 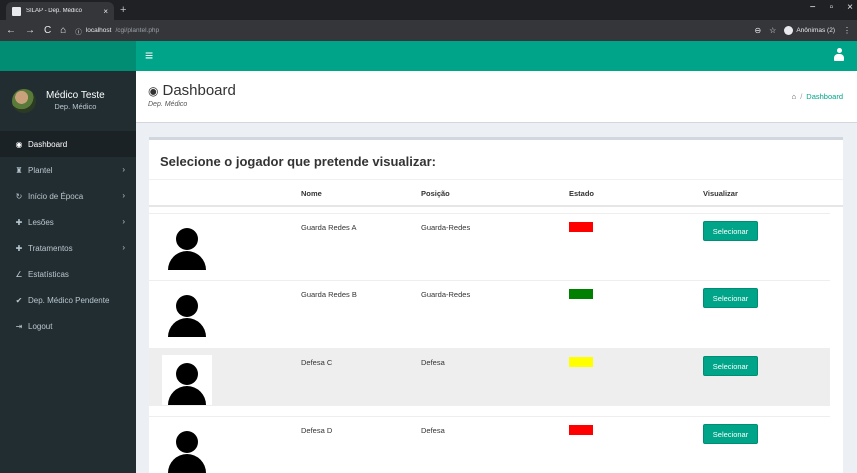 I want to click on maximize-icon: ▫, so click(x=832, y=7).